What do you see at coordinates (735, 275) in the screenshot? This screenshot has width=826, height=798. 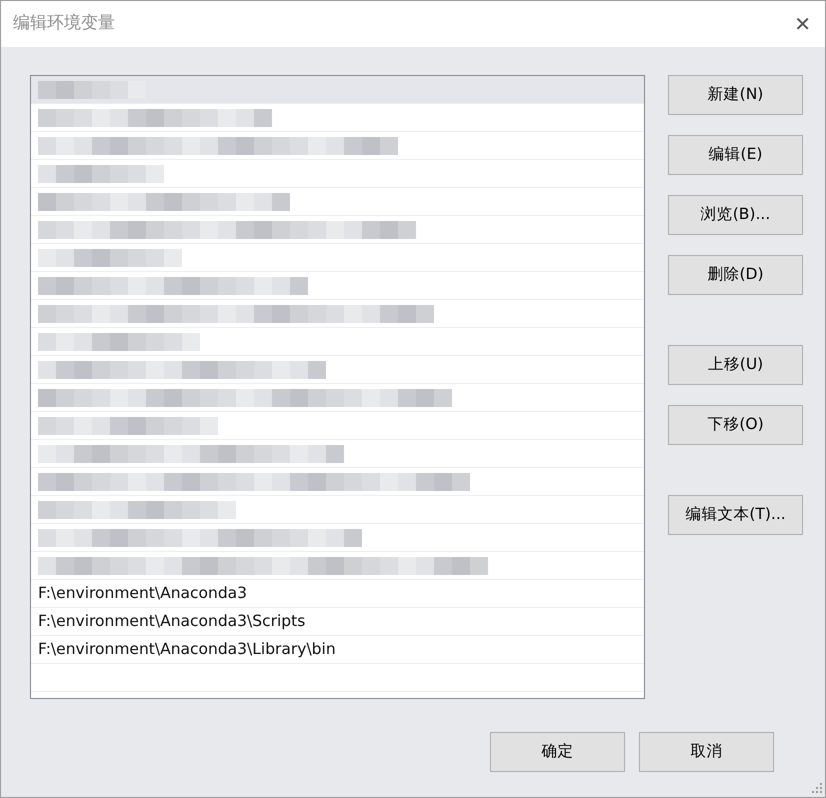 I see `action-button: 删除(D)` at bounding box center [735, 275].